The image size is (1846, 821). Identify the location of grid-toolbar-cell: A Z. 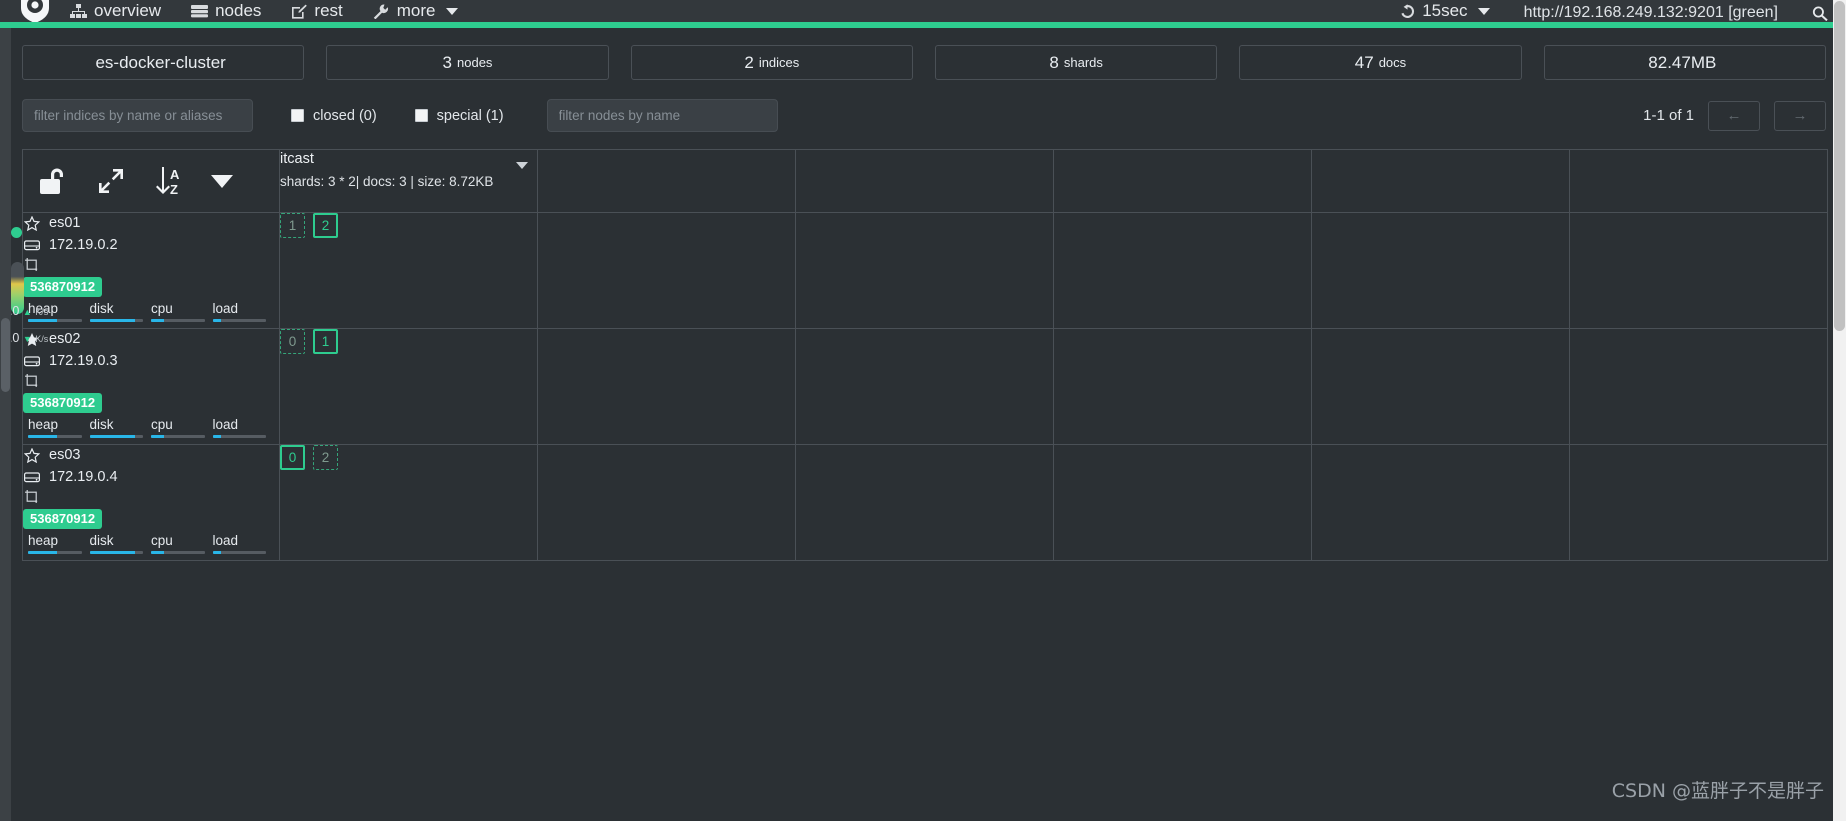
(151, 181).